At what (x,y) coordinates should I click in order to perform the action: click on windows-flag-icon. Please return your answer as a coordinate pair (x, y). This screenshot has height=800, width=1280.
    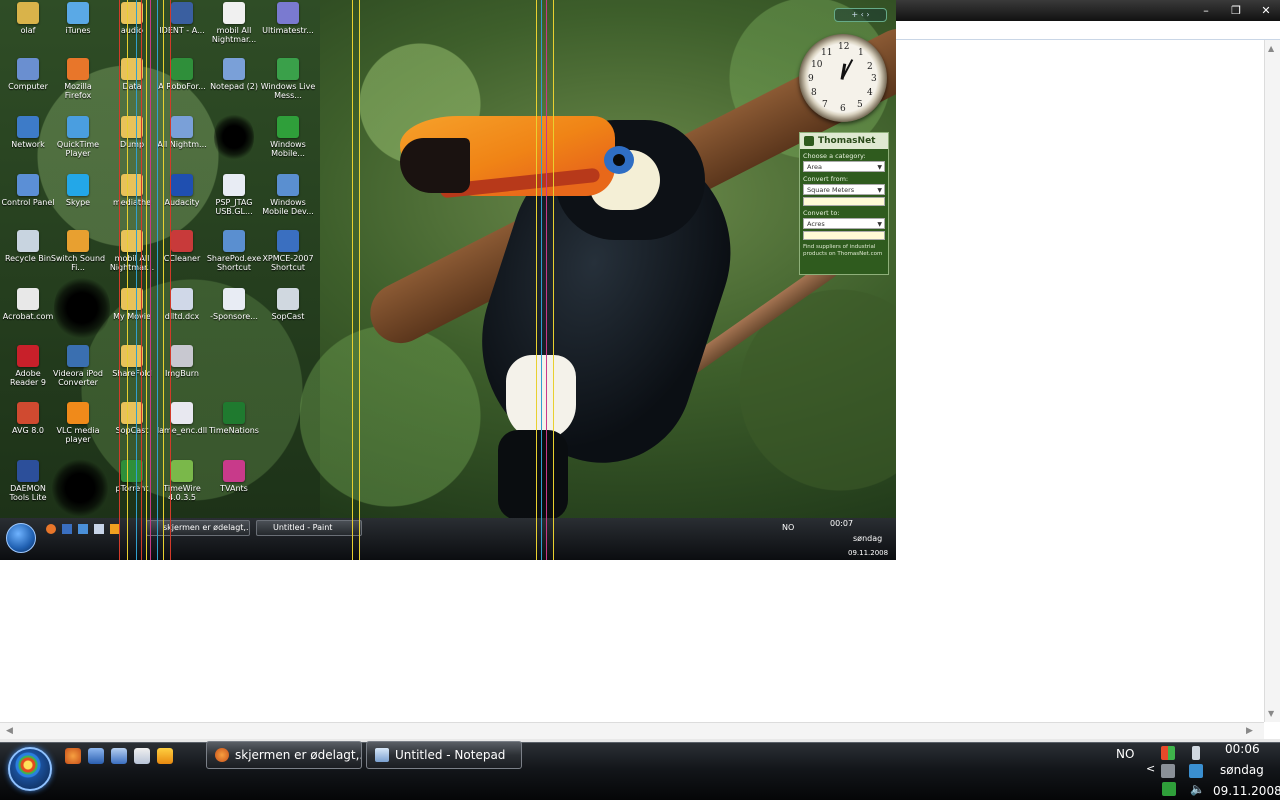
    Looking at the image, I should click on (1168, 753).